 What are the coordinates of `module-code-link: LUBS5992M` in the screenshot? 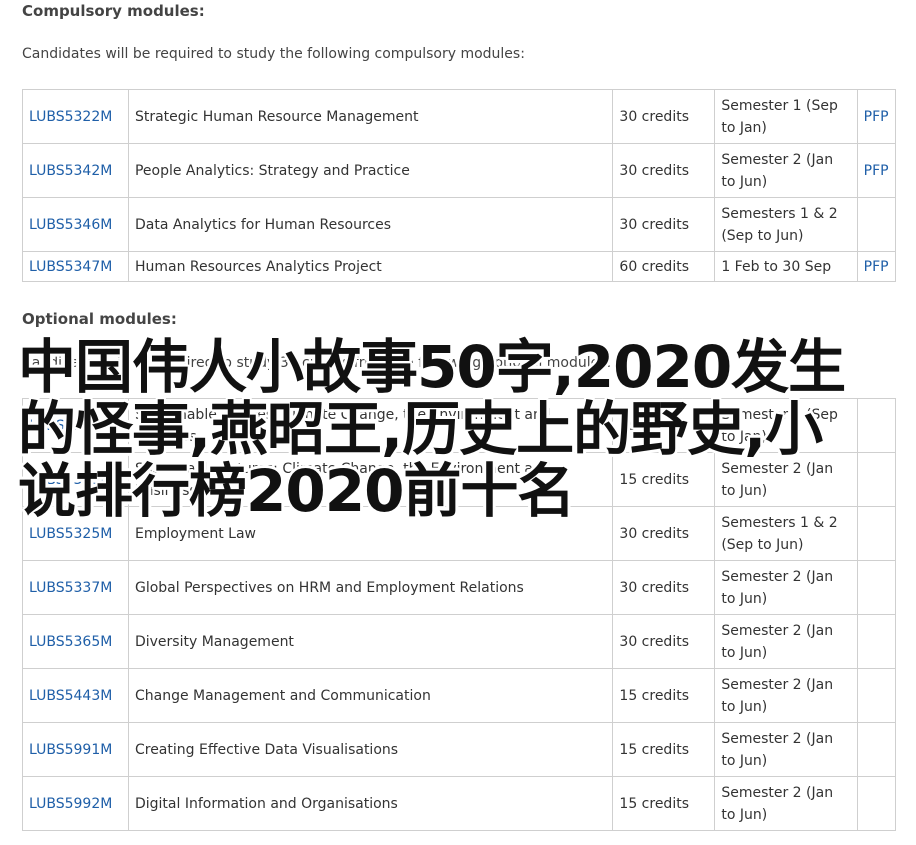 It's located at (70, 804).